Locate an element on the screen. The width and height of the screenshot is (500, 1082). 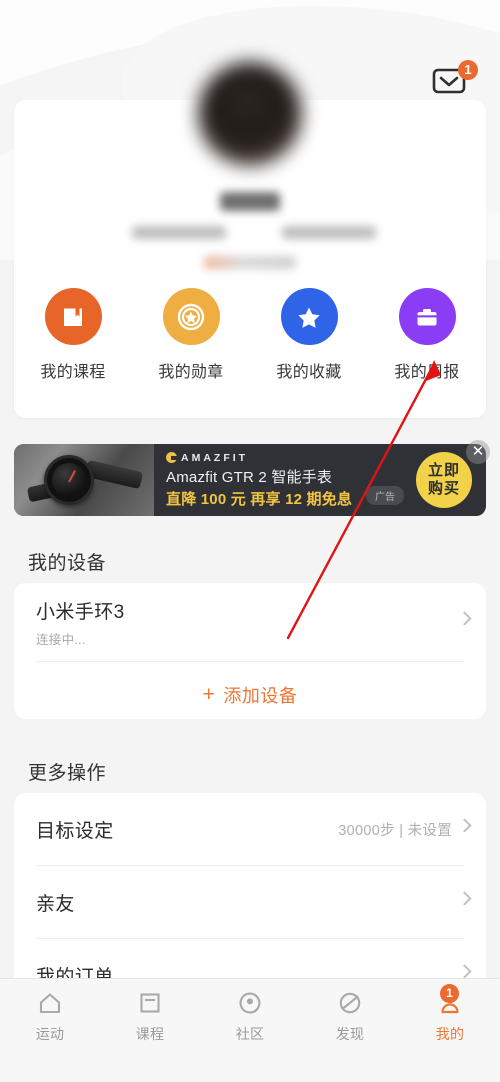
nav-tab-label: 运动 is located at coordinates (50, 1034).